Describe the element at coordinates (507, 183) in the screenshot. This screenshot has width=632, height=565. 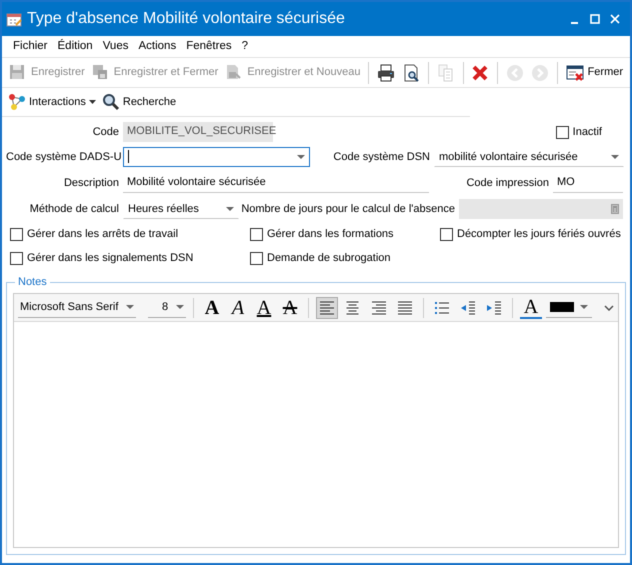
I see `field-label: Code impression` at that location.